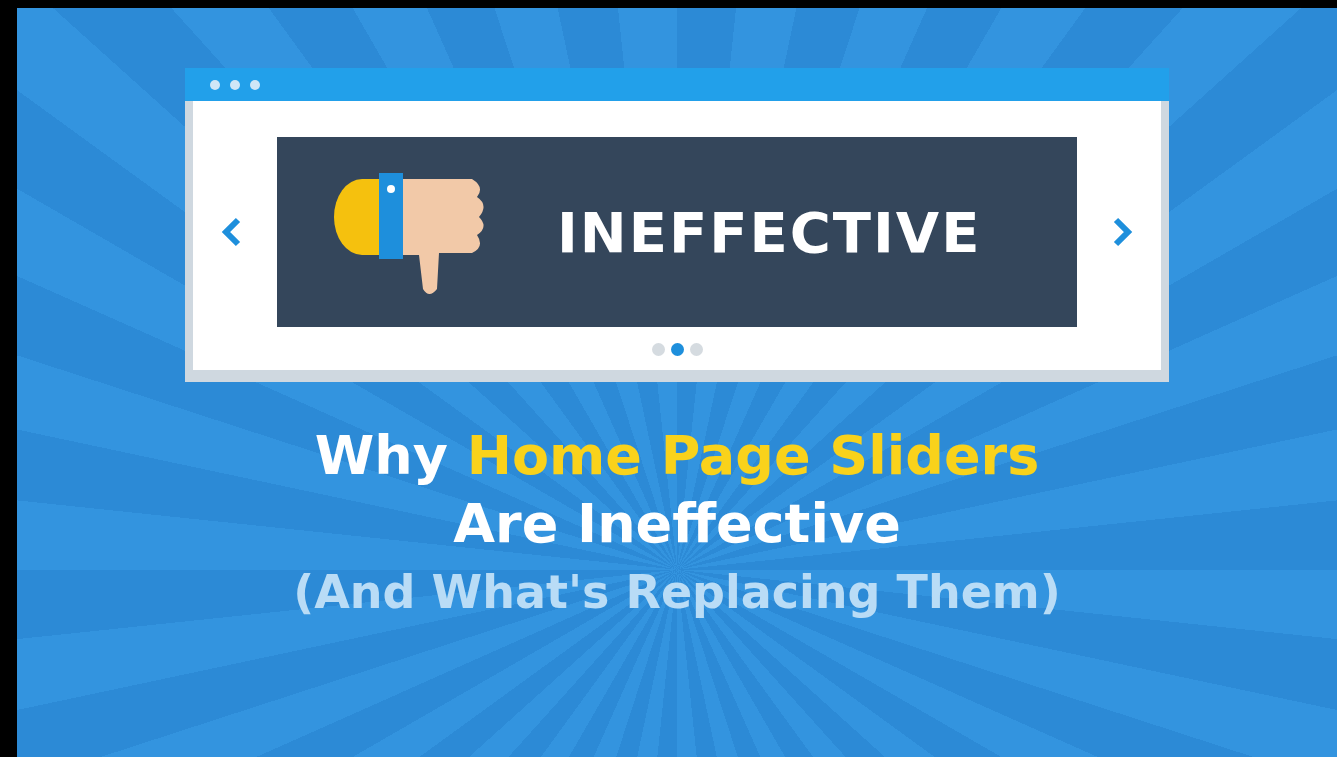  I want to click on title-line: Why Home Page Sliders, so click(677, 456).